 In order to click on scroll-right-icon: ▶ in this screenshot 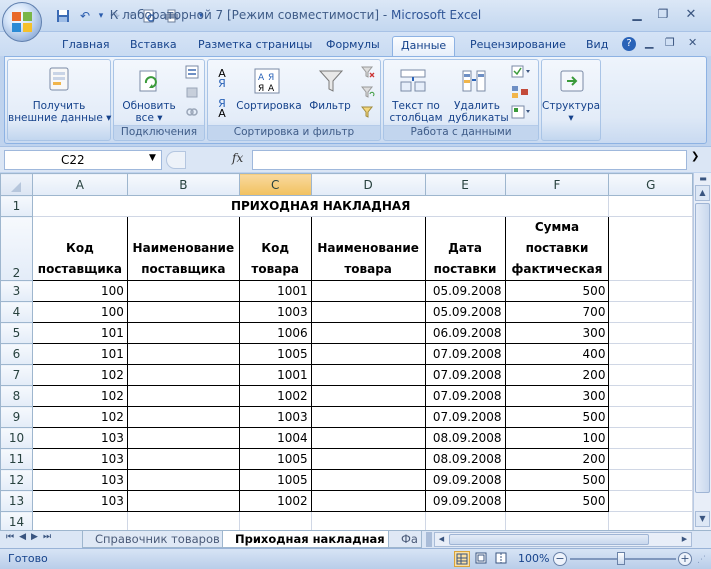, I will do `click(684, 539)`.